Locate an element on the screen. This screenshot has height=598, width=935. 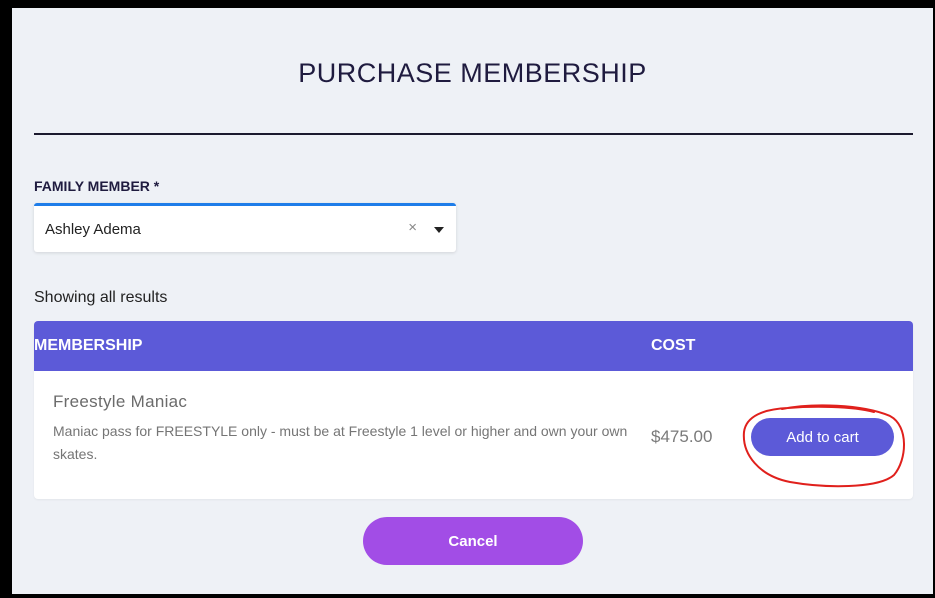
results-summary: Showing all results is located at coordinates (101, 297).